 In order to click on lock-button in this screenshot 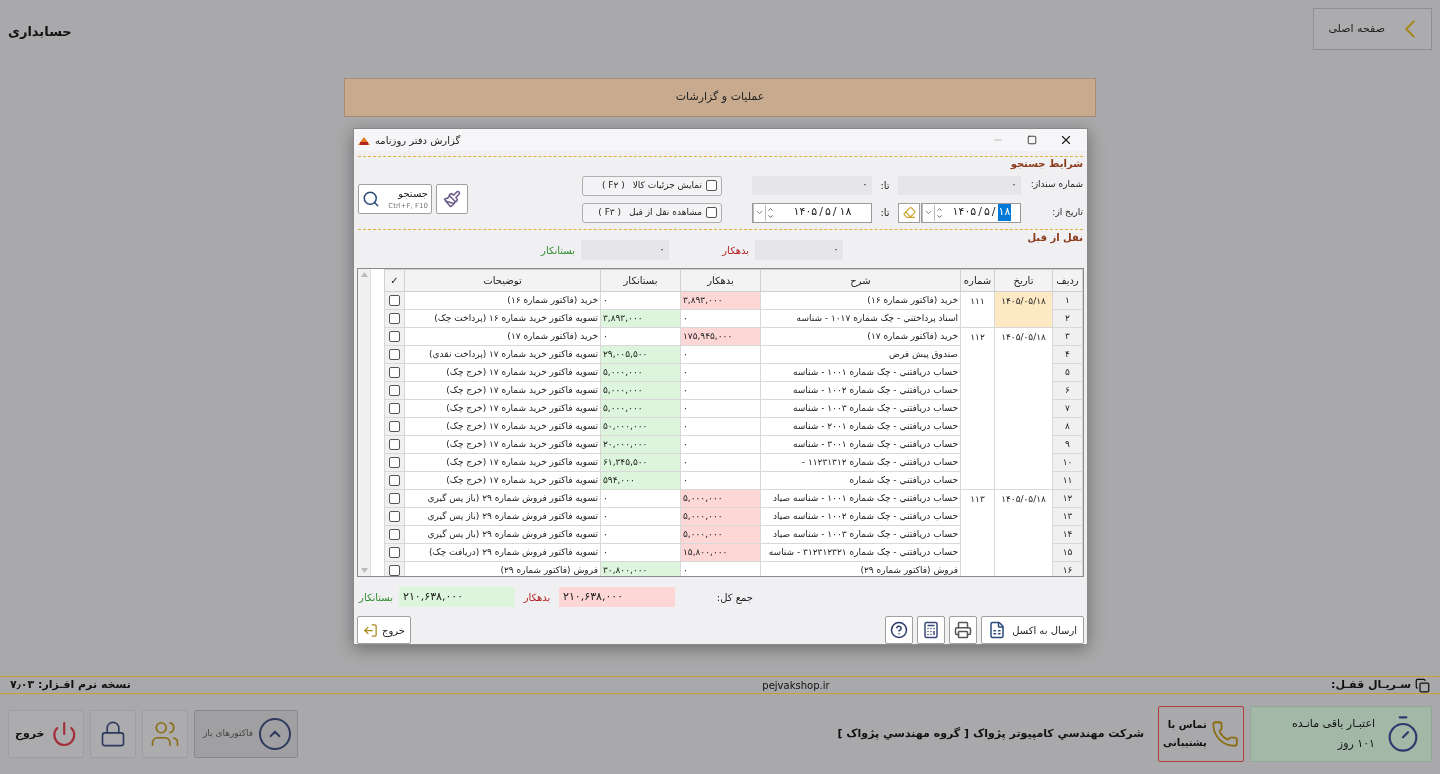, I will do `click(113, 734)`.